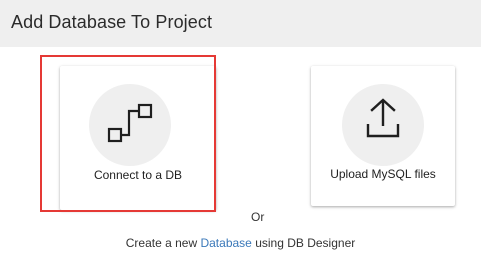  I want to click on create-suffix-text: using DB Designer, so click(305, 243).